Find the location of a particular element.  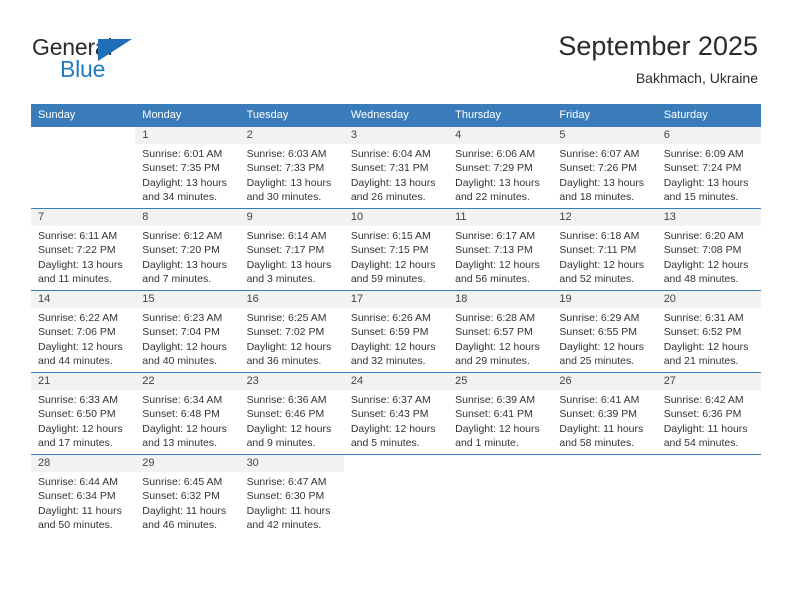

sunrise-text: Sunrise: 6:37 AM is located at coordinates (390, 400).